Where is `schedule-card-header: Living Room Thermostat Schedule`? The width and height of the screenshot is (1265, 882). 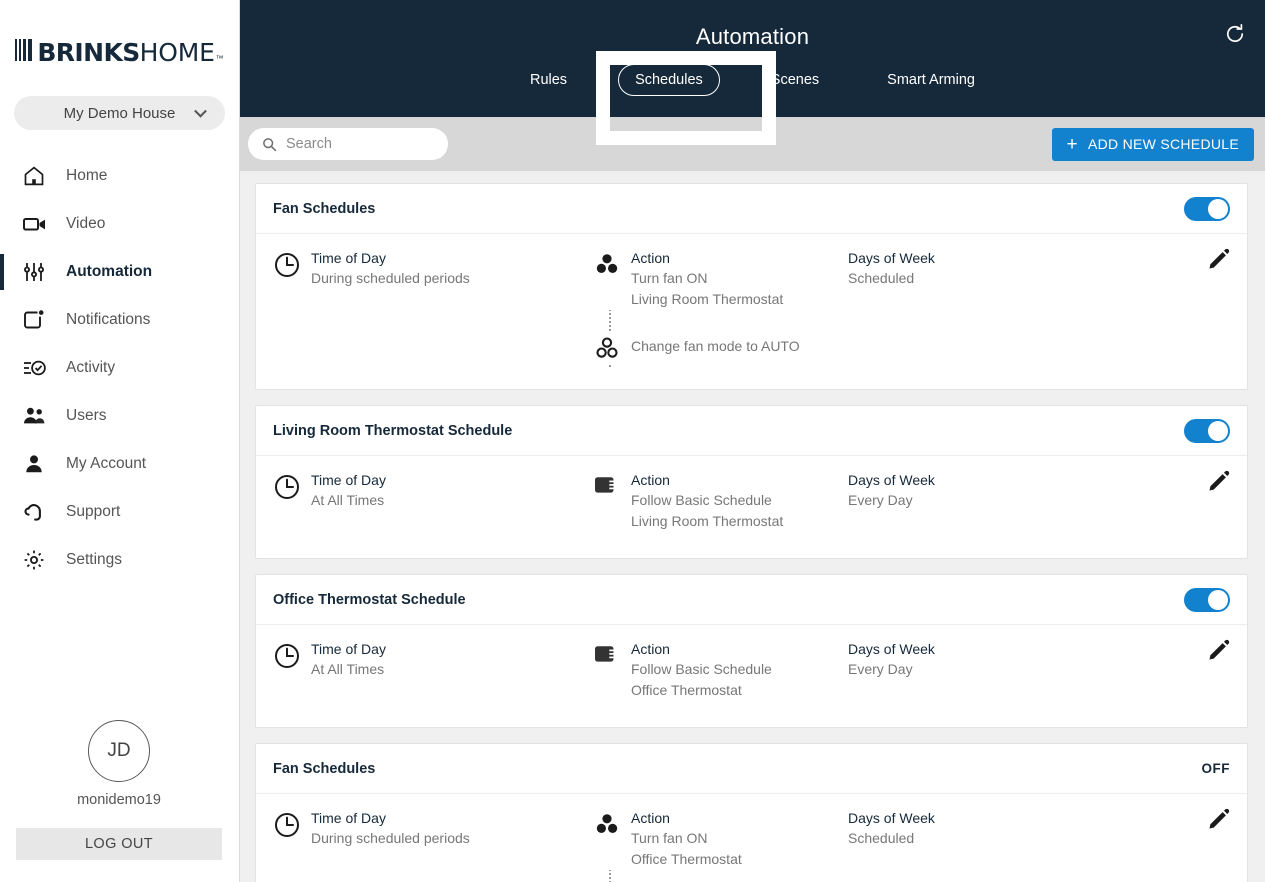
schedule-card-header: Living Room Thermostat Schedule is located at coordinates (751, 431).